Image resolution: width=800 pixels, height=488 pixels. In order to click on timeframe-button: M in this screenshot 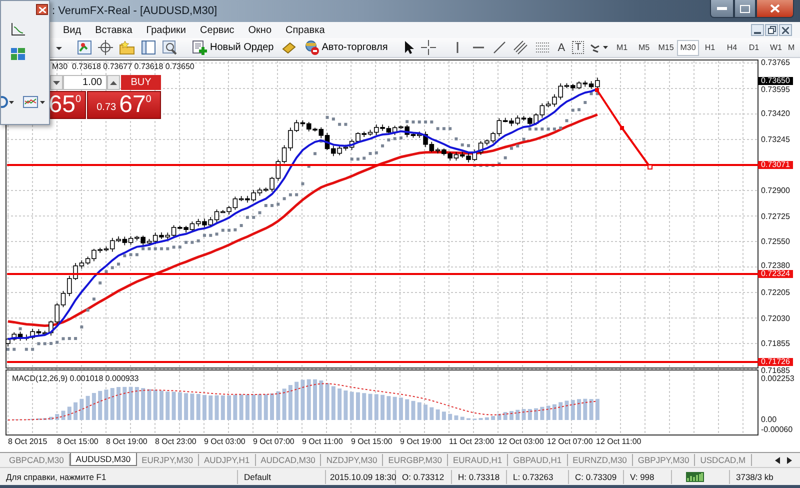, I will do `click(793, 48)`.